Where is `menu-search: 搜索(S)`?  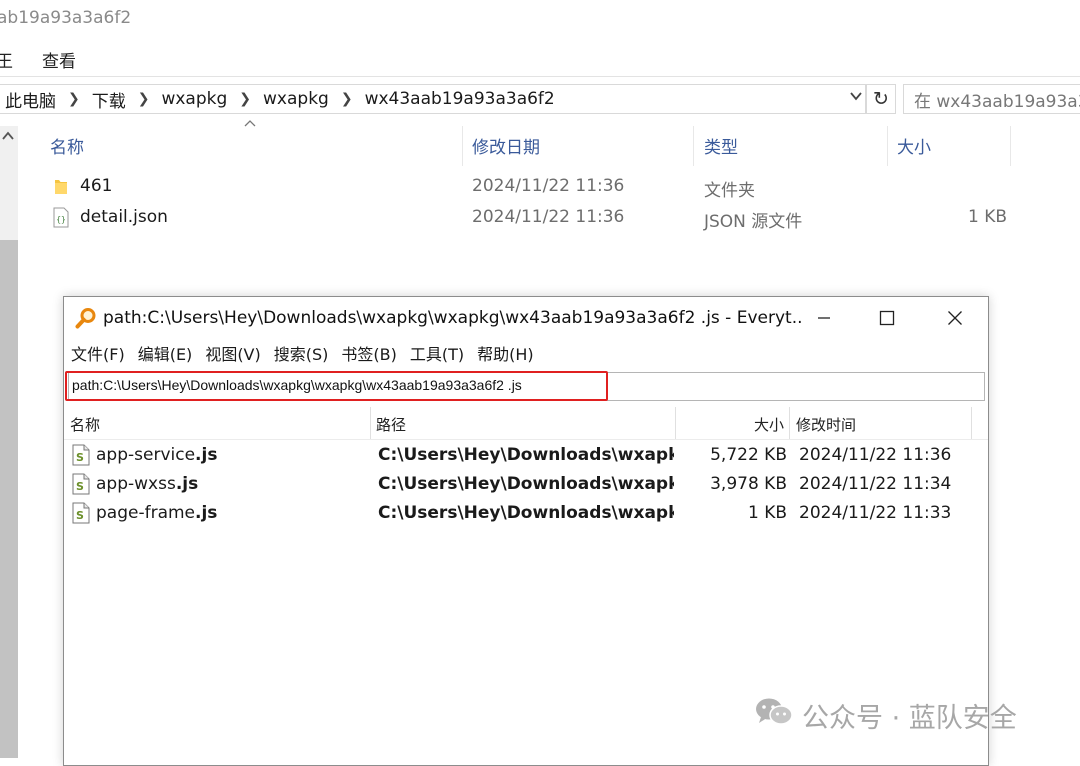 menu-search: 搜索(S) is located at coordinates (301, 354).